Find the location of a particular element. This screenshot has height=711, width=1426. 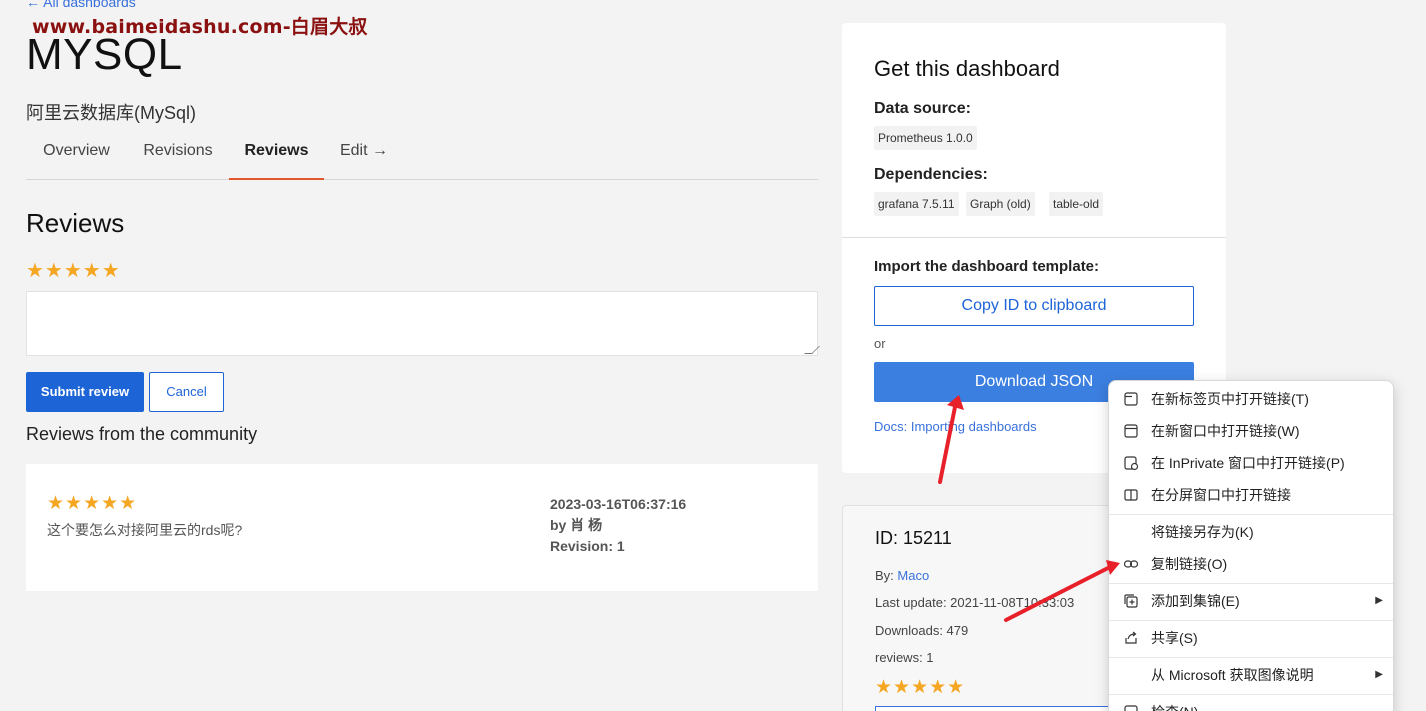

new-tab-icon is located at coordinates (1131, 399).